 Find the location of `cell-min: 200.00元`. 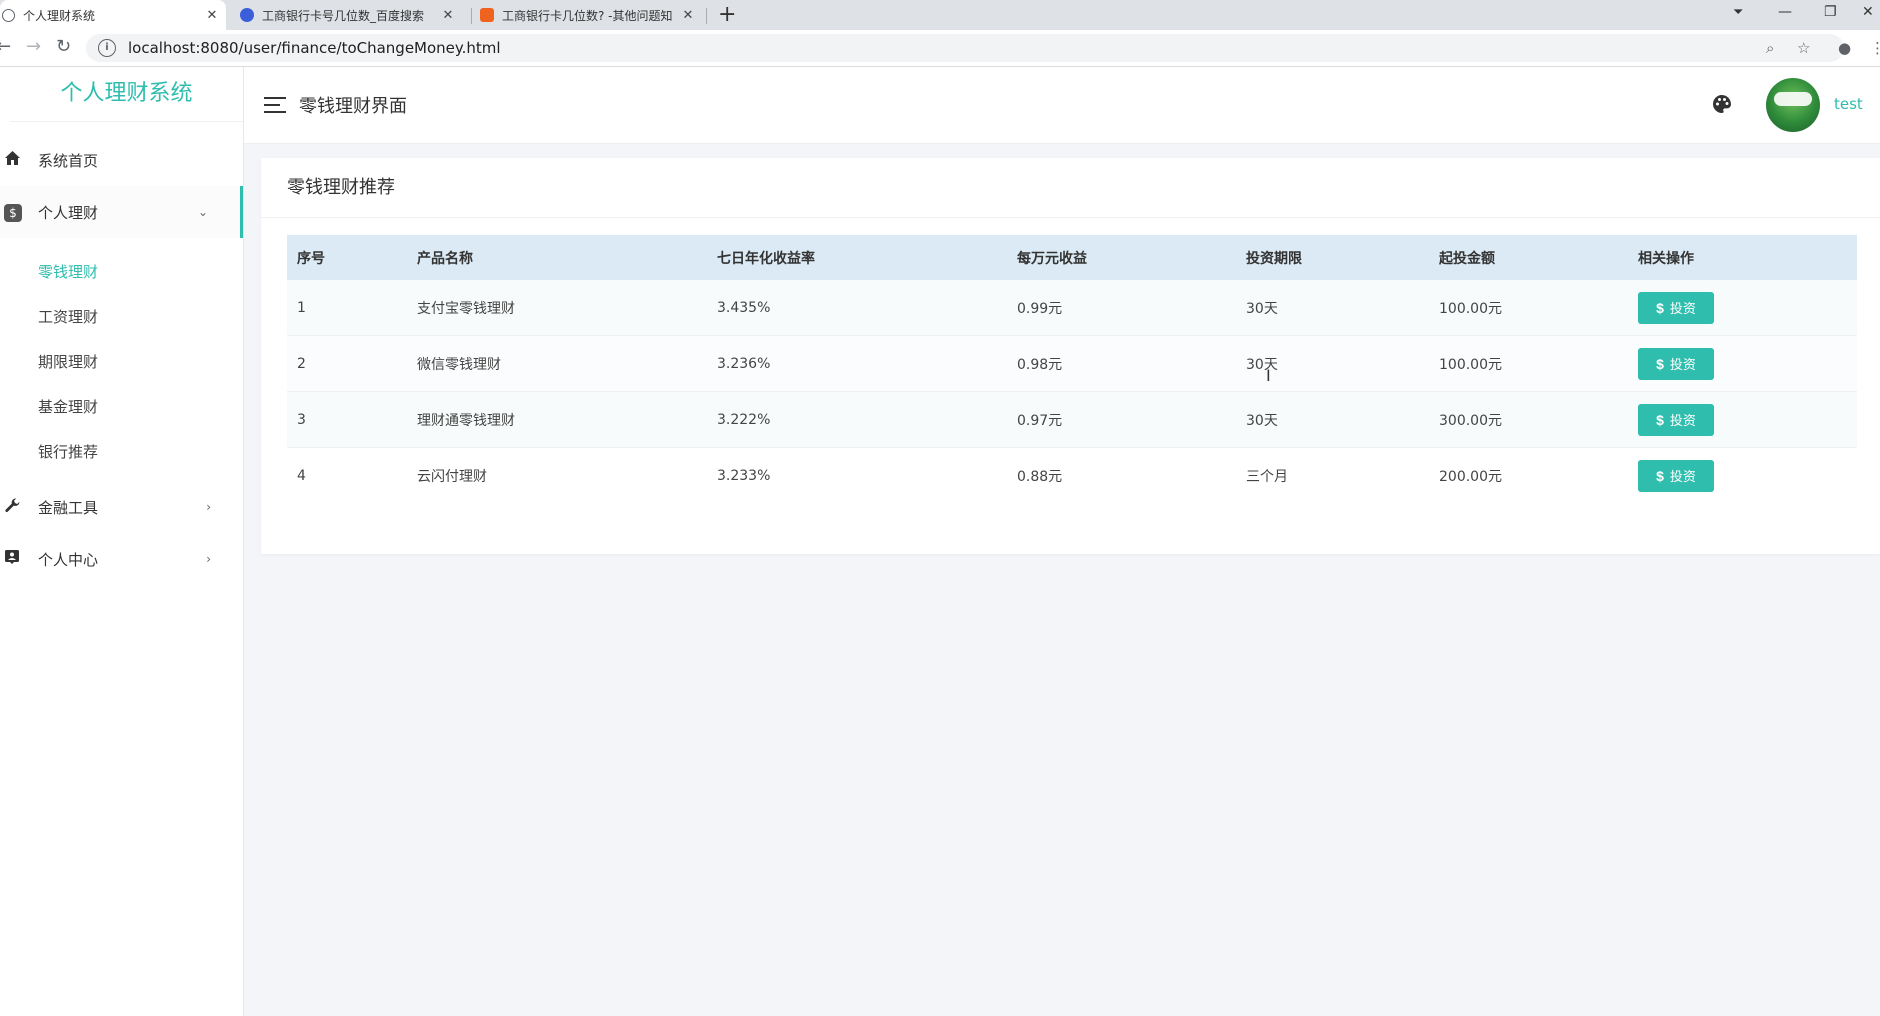

cell-min: 200.00元 is located at coordinates (1528, 475).